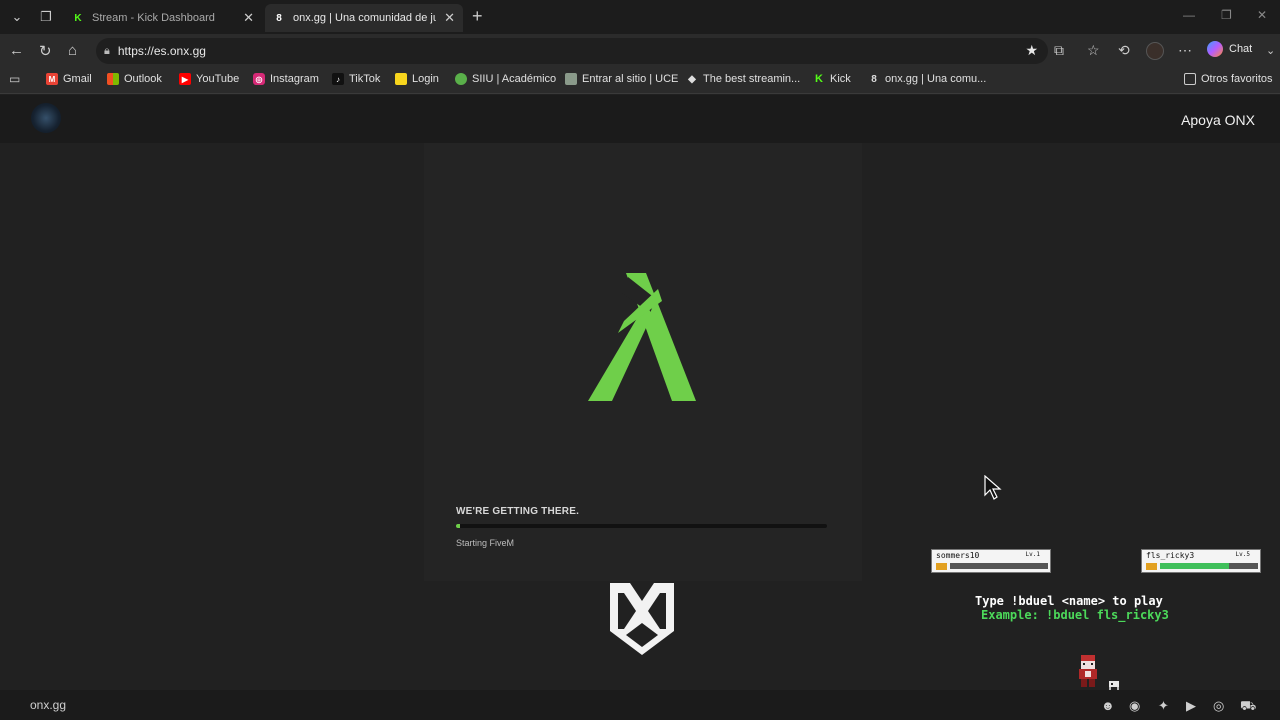 Image resolution: width=1280 pixels, height=720 pixels. I want to click on bookmark-outlook: Outlook, so click(134, 79).